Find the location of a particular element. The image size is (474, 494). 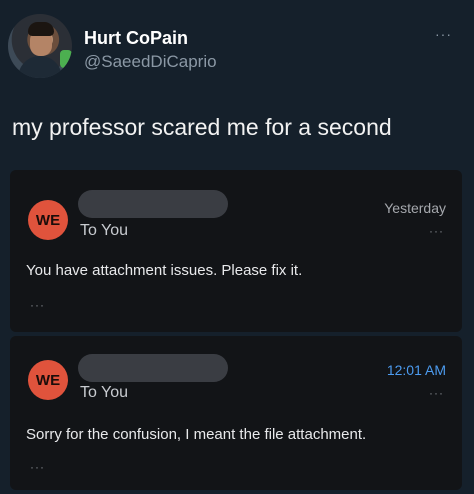

email-time: 12:01 AM is located at coordinates (416, 370).